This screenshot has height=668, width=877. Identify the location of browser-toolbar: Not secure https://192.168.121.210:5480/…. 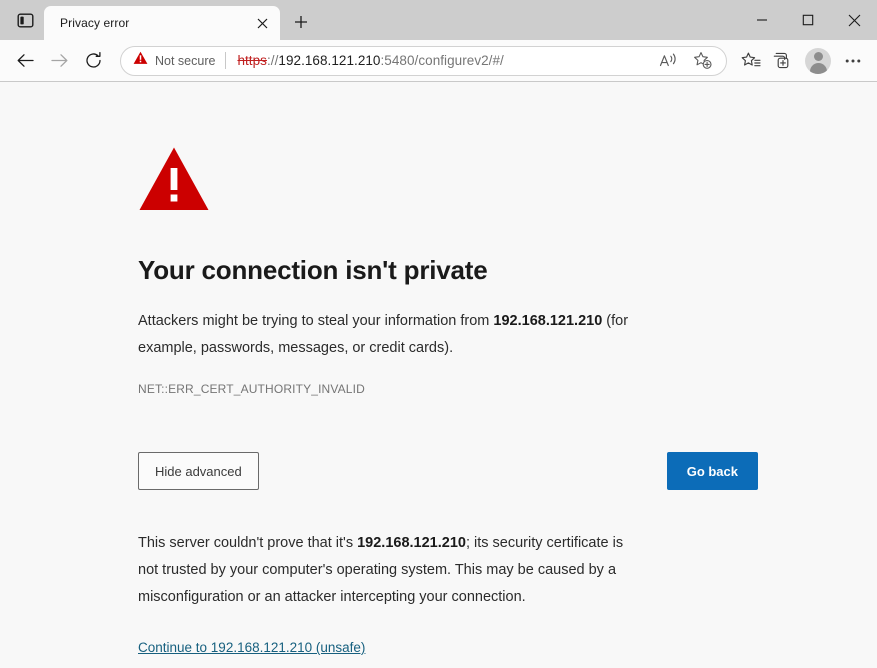
(438, 61).